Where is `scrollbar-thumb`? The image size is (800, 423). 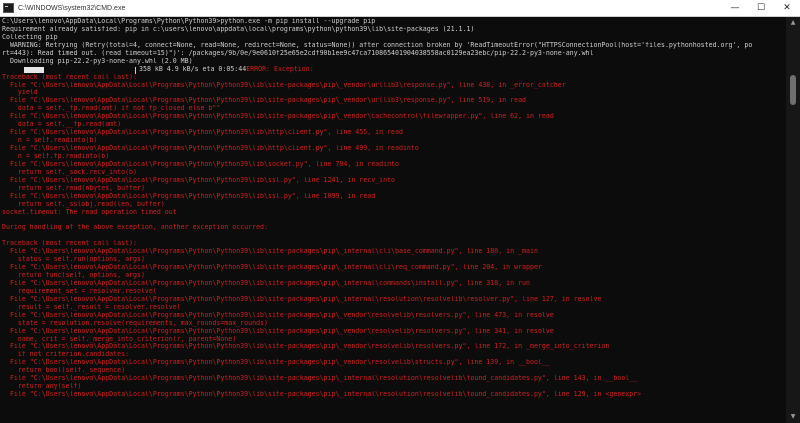
scrollbar-thumb is located at coordinates (793, 90).